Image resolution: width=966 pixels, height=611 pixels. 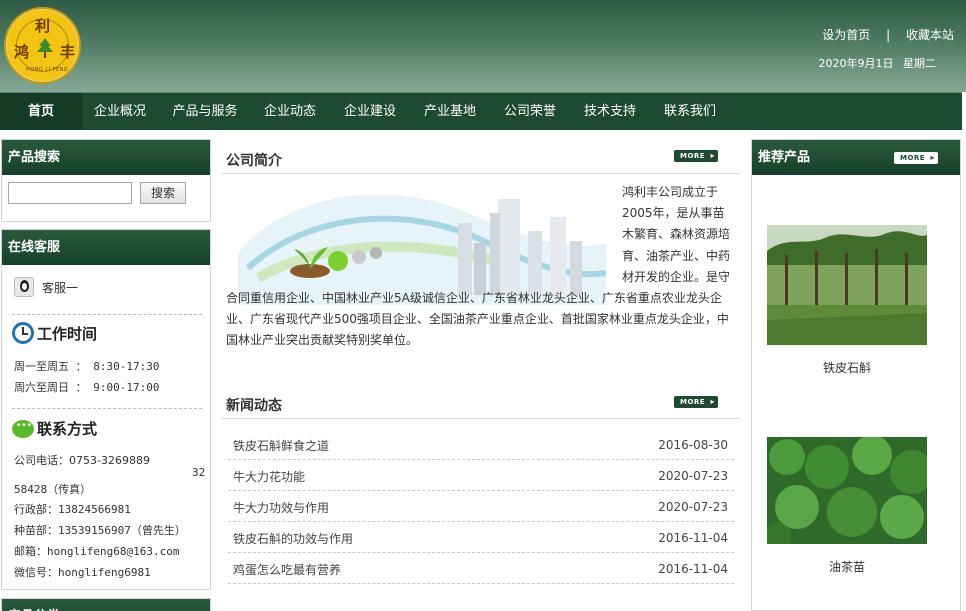 I want to click on bookmark-link: 收藏本站, so click(x=930, y=34).